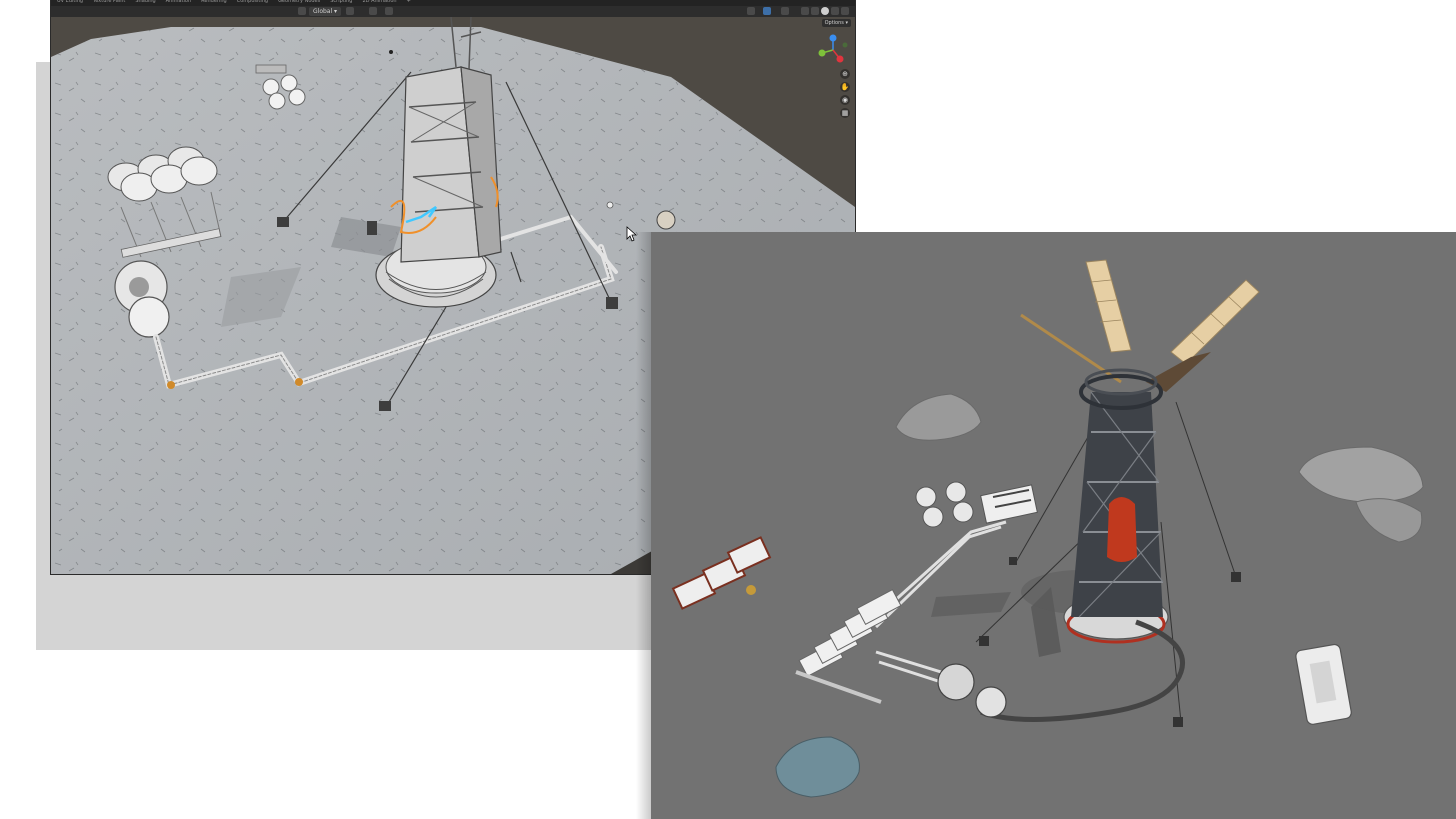 This screenshot has height=819, width=1456. I want to click on workspace-tab: UV Editing, so click(70, 2).